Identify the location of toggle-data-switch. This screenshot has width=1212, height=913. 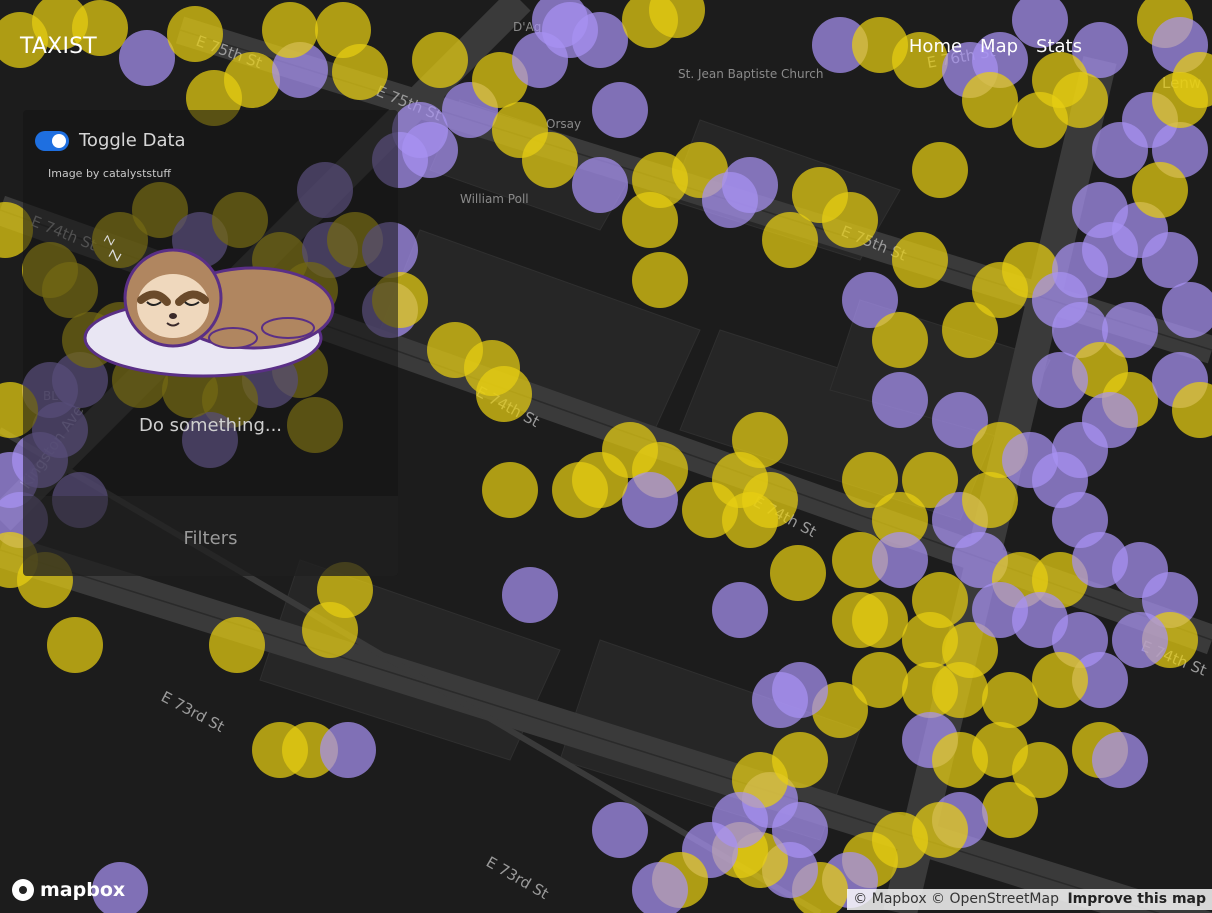
(52, 140).